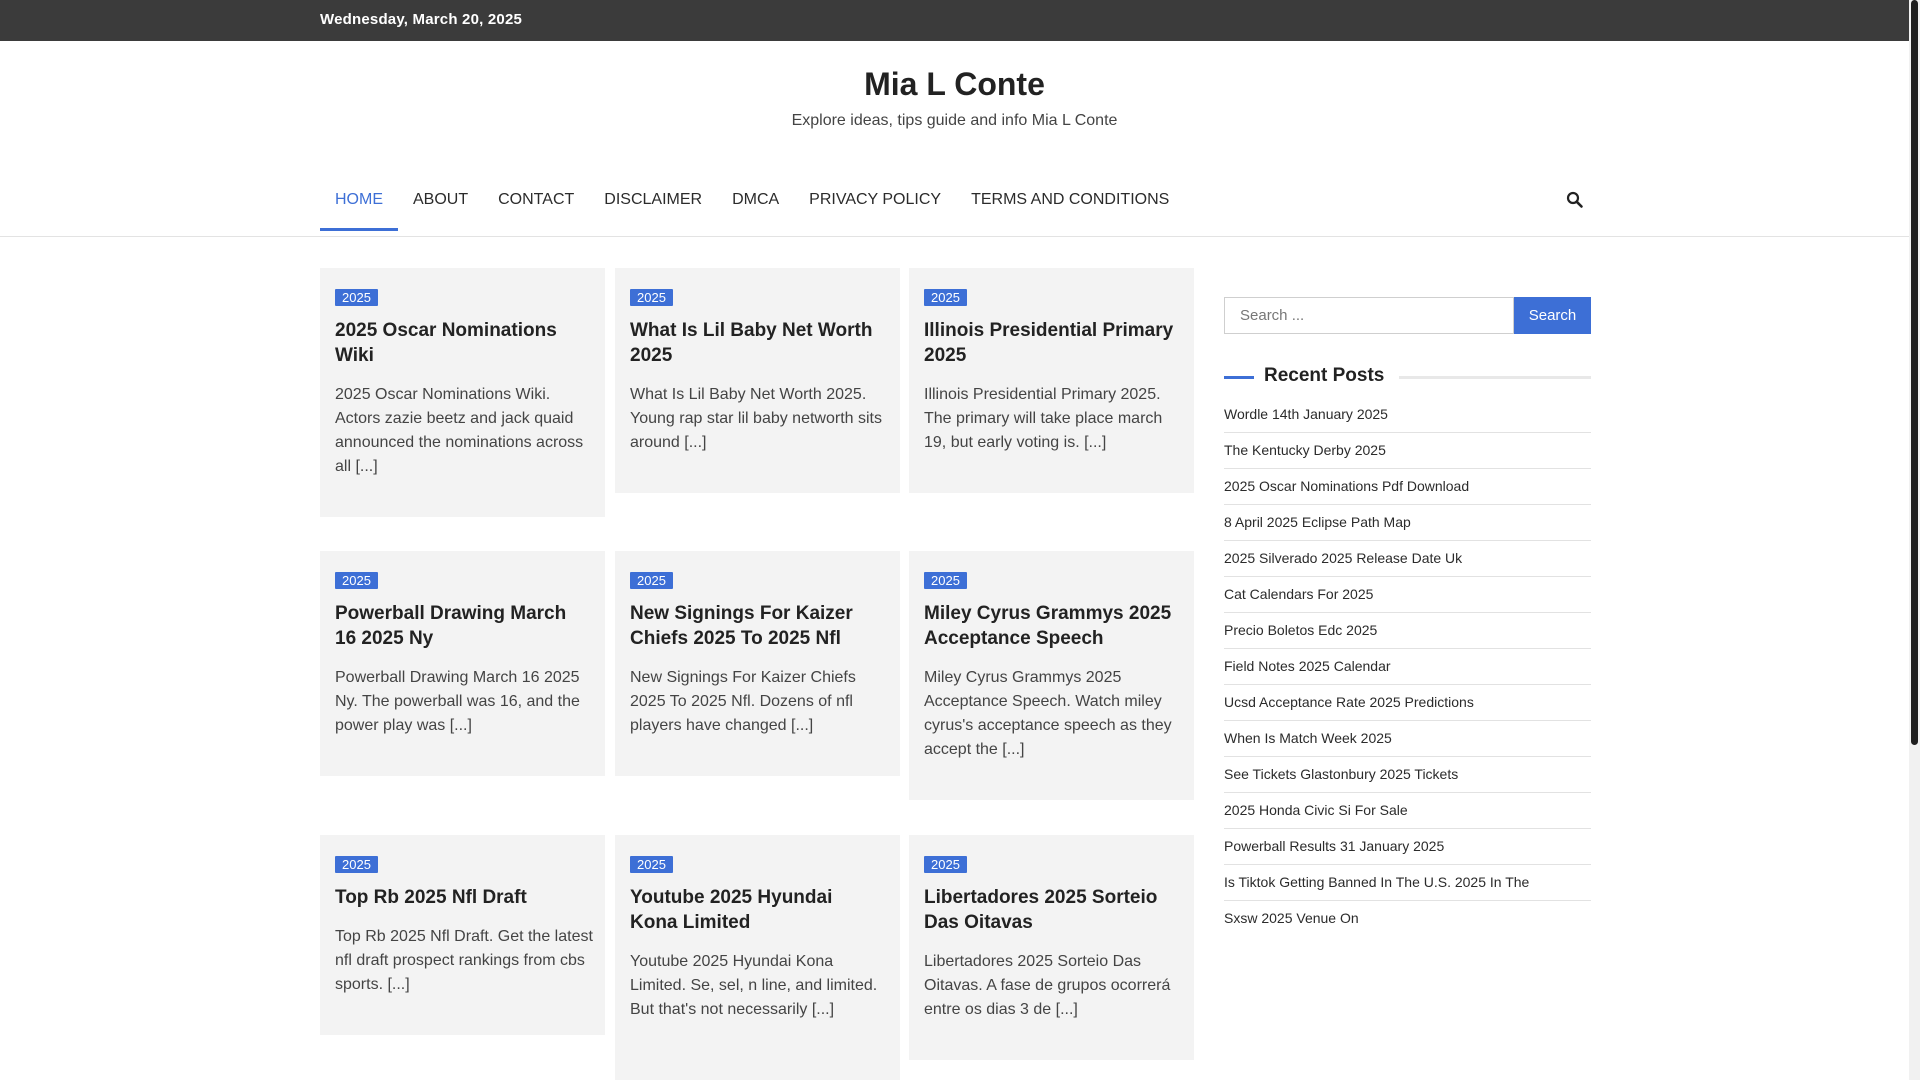  I want to click on top-bar: Wednesday, March 20, 2025, so click(954, 20).